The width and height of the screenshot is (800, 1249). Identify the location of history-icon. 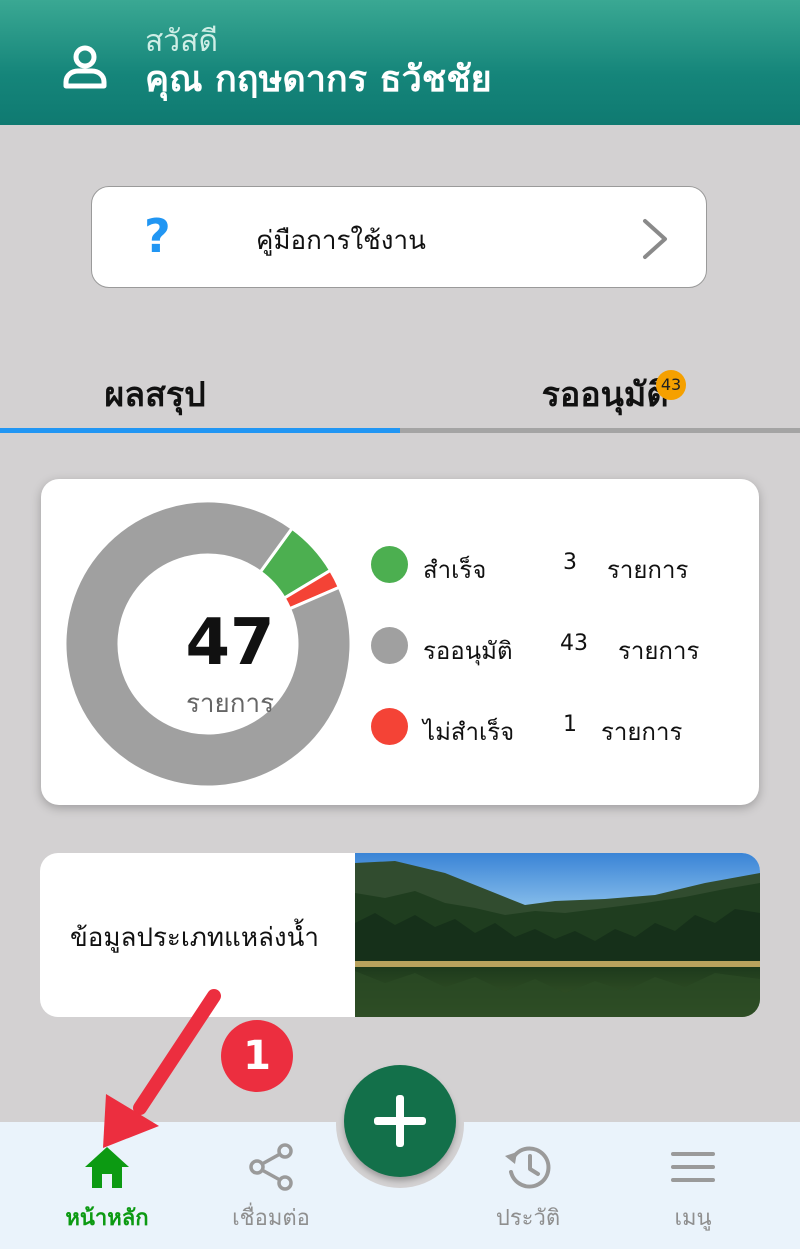
(528, 1167).